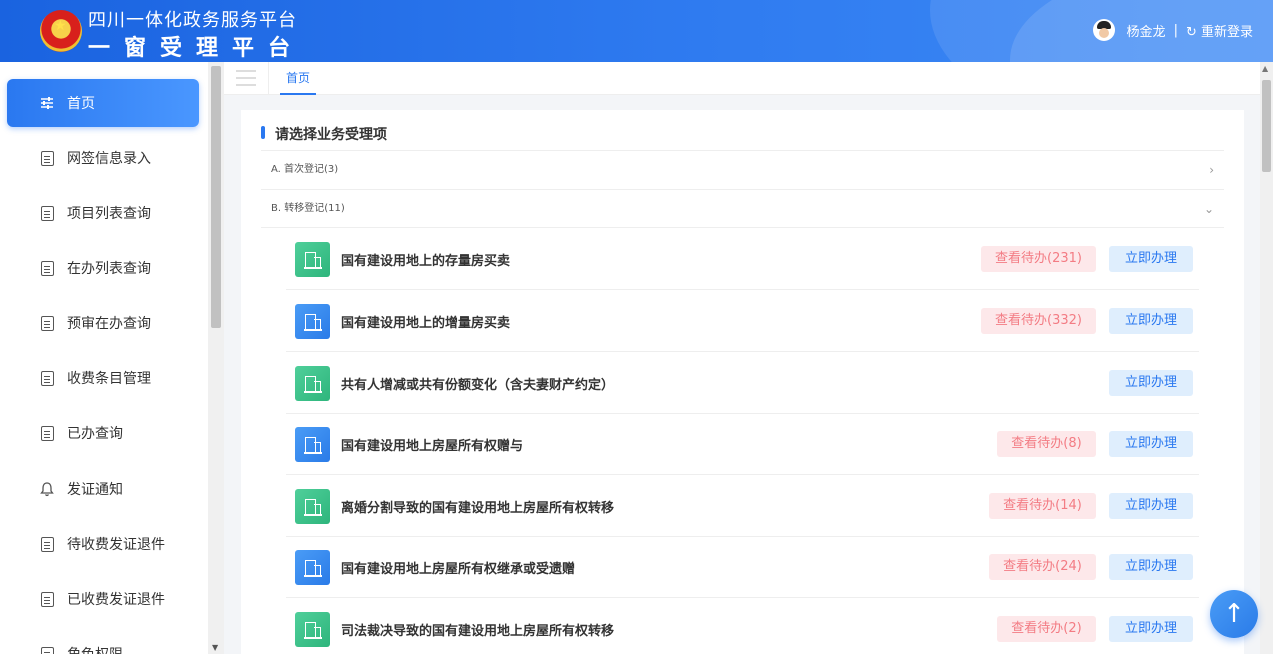 The height and width of the screenshot is (654, 1273). Describe the element at coordinates (742, 259) in the screenshot. I see `list-item: 国有建设用地上的存量房买卖 查看待办(231) 立即办理` at that location.